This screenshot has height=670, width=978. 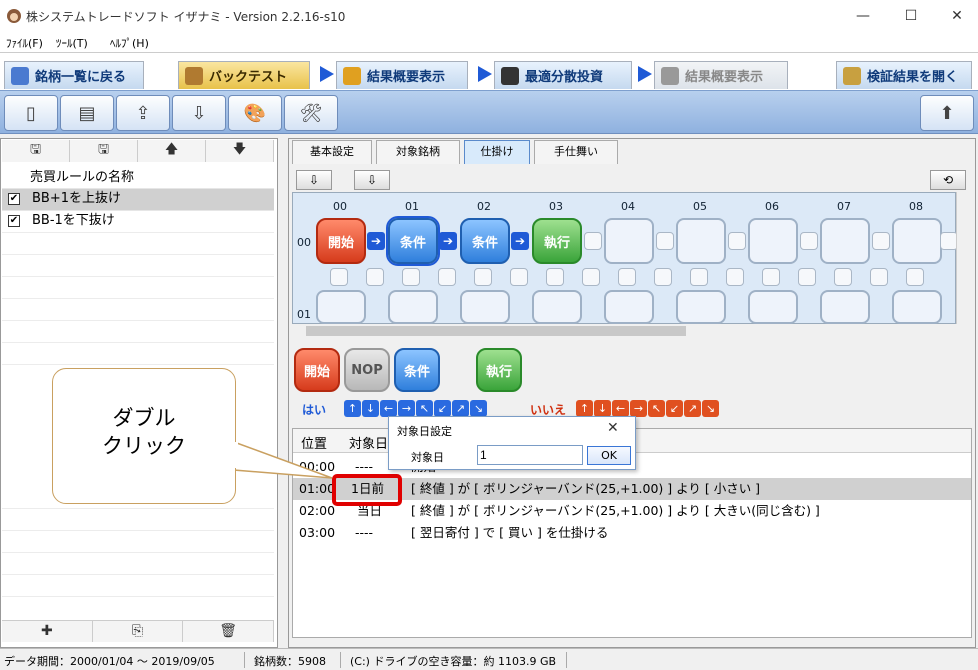 What do you see at coordinates (72, 43) in the screenshot?
I see `menu-tools: ﾂｰﾙ(T)` at bounding box center [72, 43].